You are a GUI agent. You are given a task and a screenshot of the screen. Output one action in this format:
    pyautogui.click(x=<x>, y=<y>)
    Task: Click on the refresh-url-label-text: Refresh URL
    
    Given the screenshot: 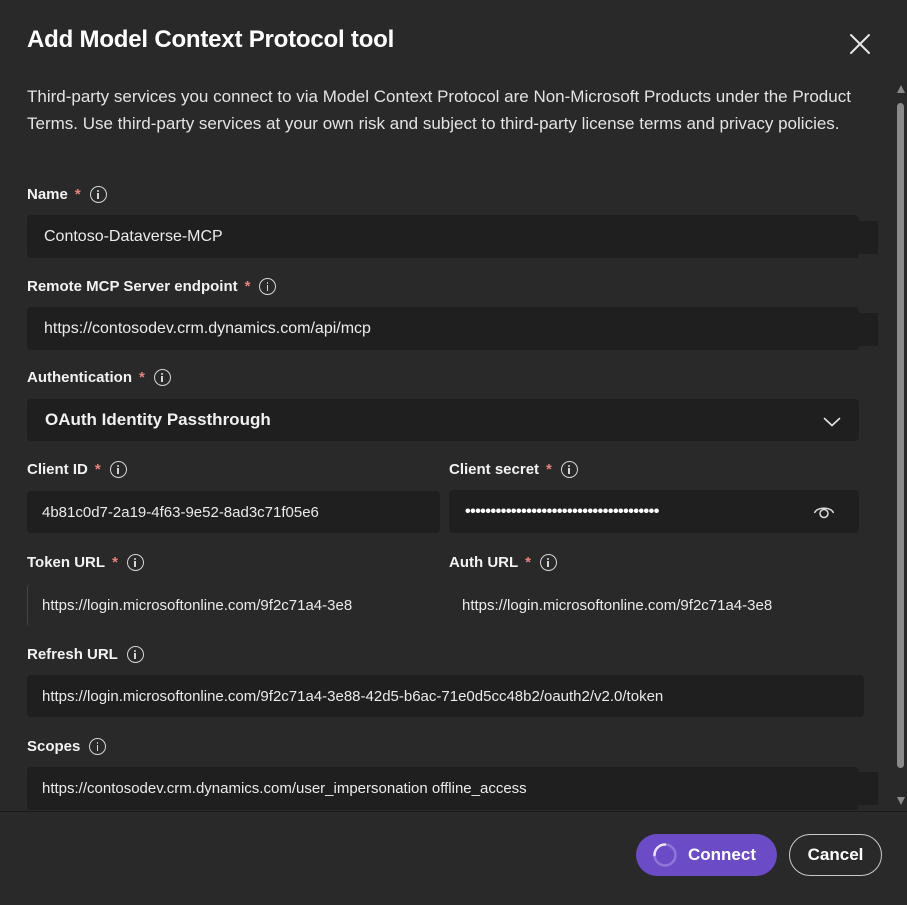 What is the action you would take?
    pyautogui.click(x=72, y=654)
    